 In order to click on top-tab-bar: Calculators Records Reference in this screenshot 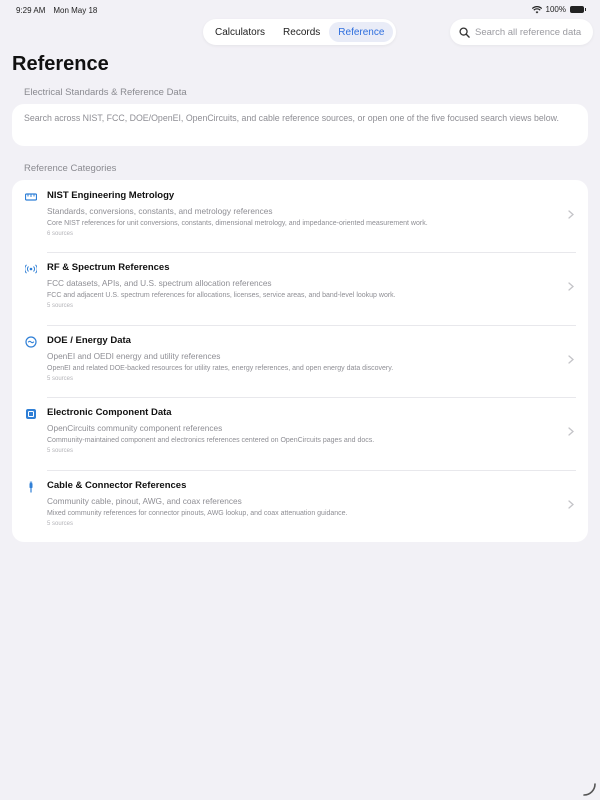, I will do `click(300, 32)`.